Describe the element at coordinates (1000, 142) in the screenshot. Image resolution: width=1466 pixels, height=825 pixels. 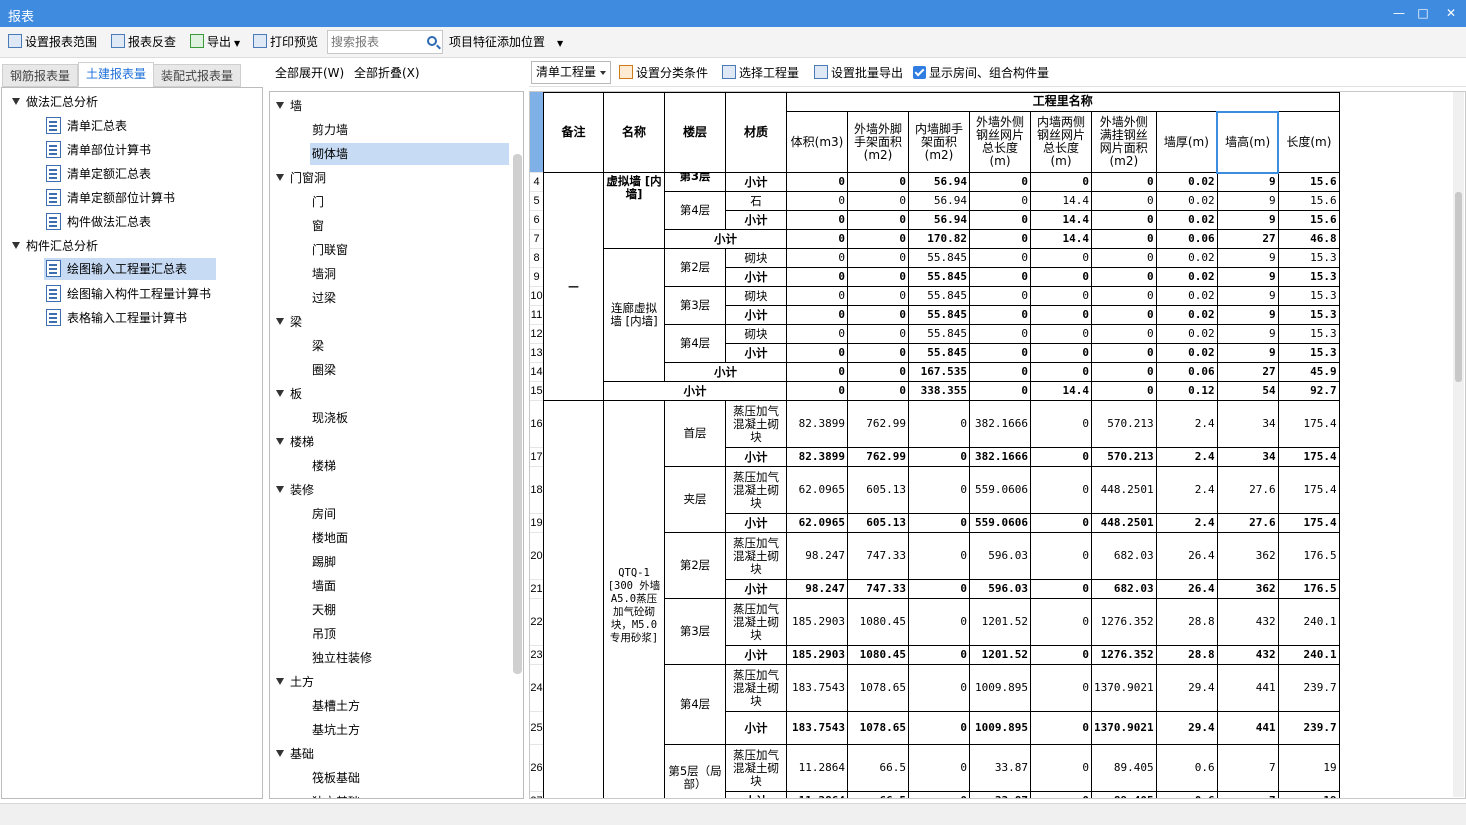
I see `col-header: 外墙外侧钢丝网片总长度(m)` at that location.